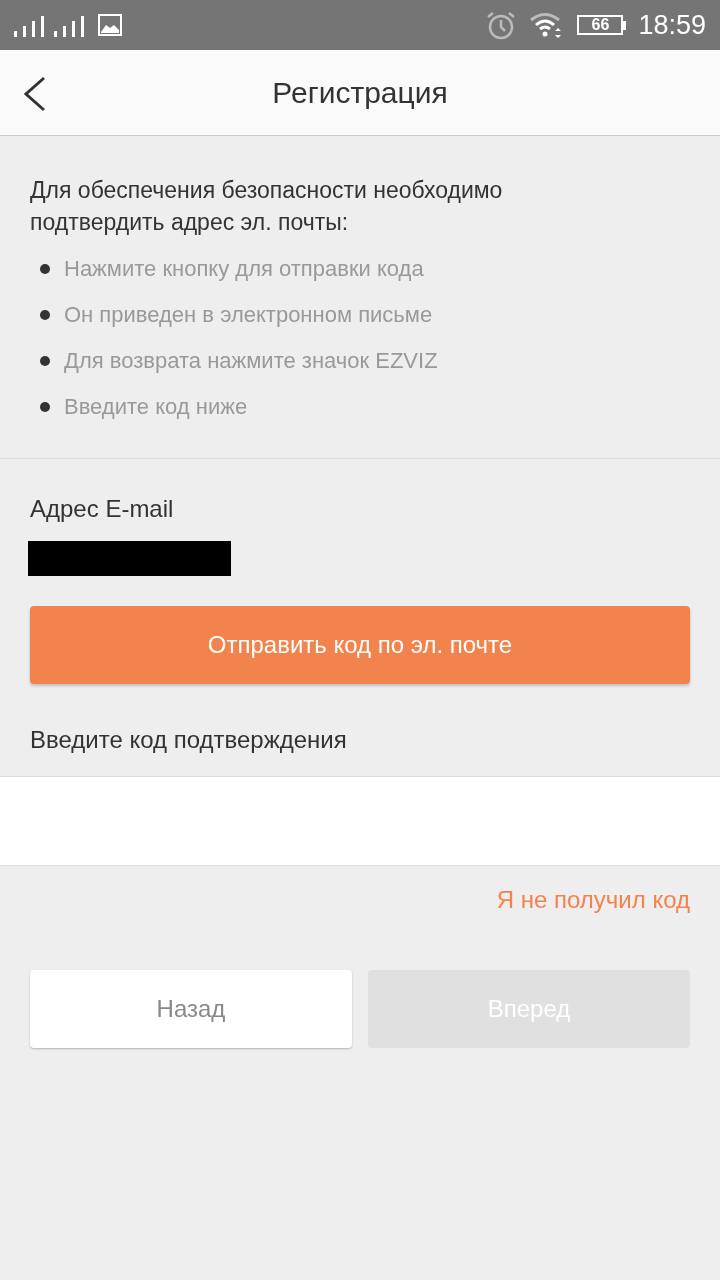 Image resolution: width=720 pixels, height=1280 pixels. Describe the element at coordinates (593, 900) in the screenshot. I see `no-code-link: Я не получил код` at that location.